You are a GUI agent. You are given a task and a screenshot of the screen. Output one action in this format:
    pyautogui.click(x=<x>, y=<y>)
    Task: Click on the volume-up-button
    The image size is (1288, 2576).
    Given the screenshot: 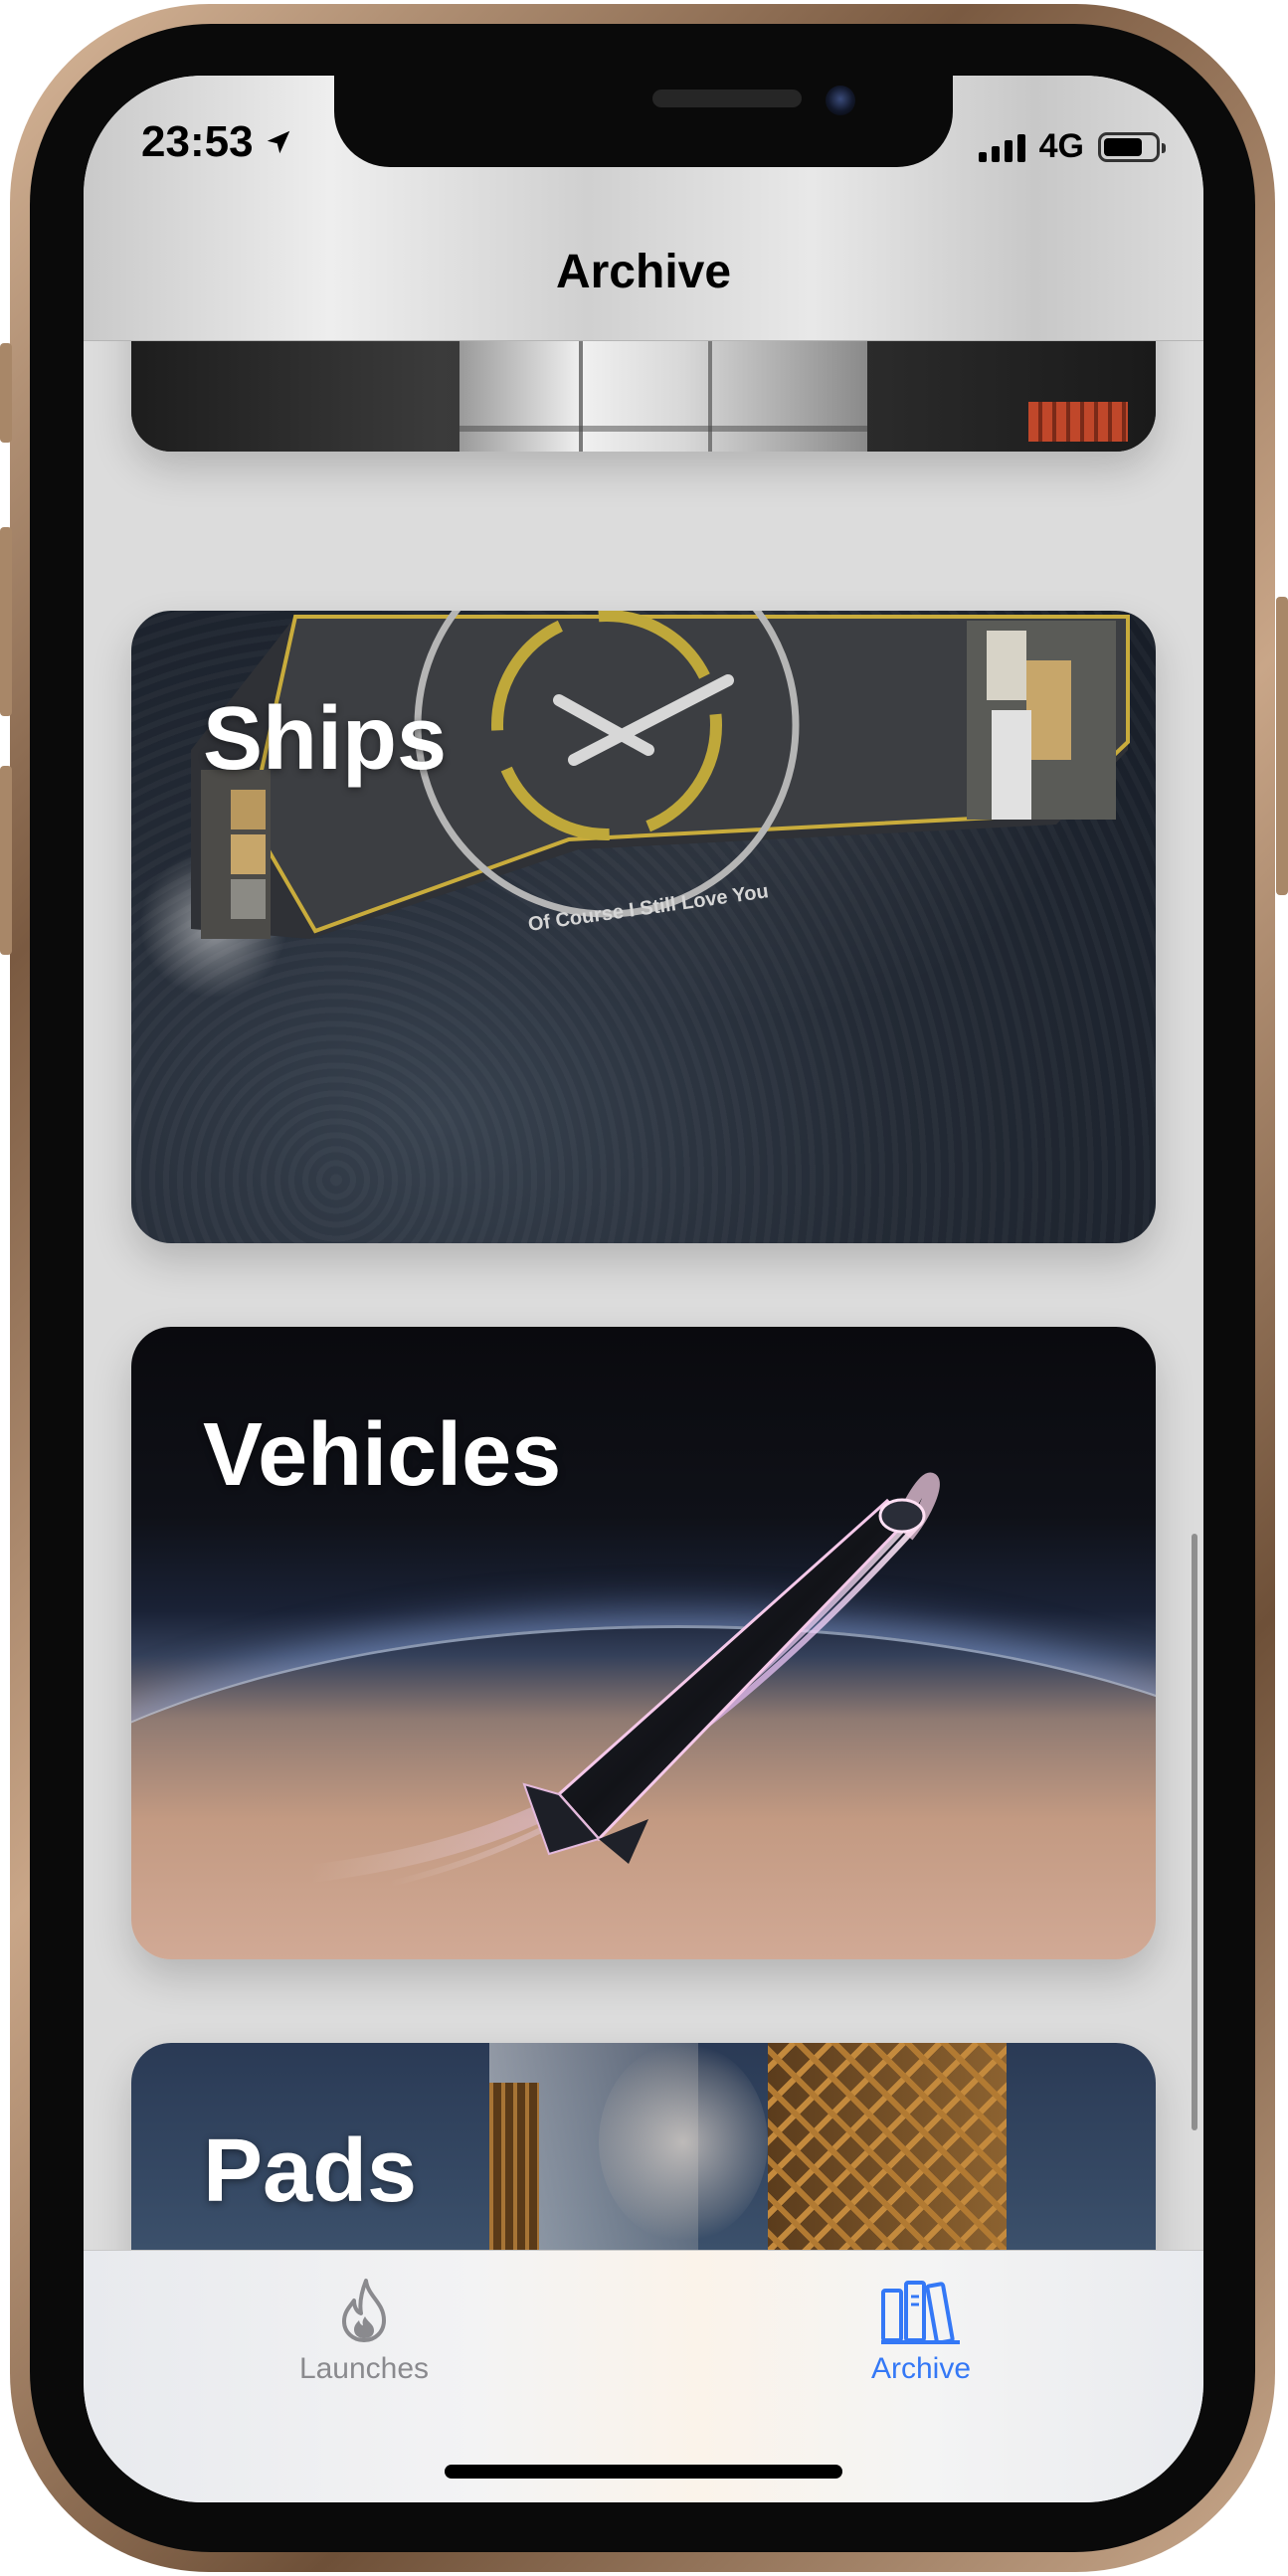 What is the action you would take?
    pyautogui.click(x=6, y=621)
    